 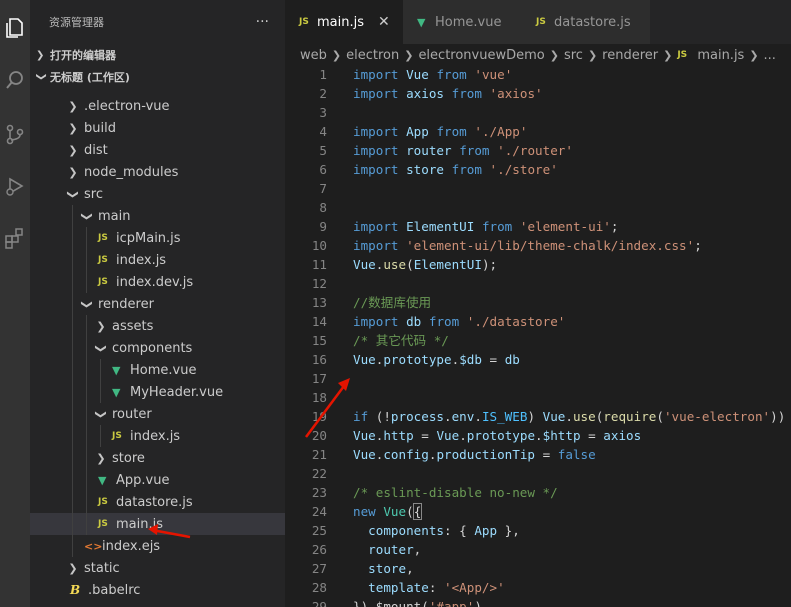 What do you see at coordinates (417, 549) in the screenshot?
I see `code-token: ,` at bounding box center [417, 549].